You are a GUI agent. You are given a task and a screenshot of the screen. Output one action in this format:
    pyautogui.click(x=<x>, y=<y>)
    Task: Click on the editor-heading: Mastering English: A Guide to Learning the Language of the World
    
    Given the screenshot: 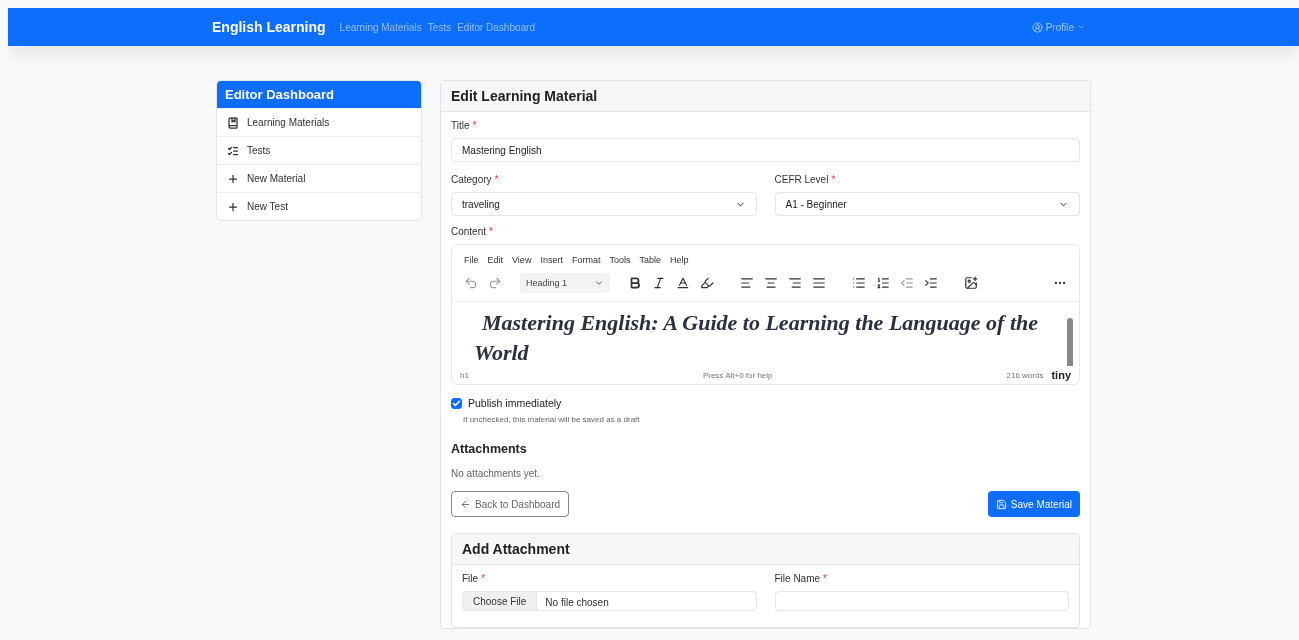 What is the action you would take?
    pyautogui.click(x=756, y=337)
    